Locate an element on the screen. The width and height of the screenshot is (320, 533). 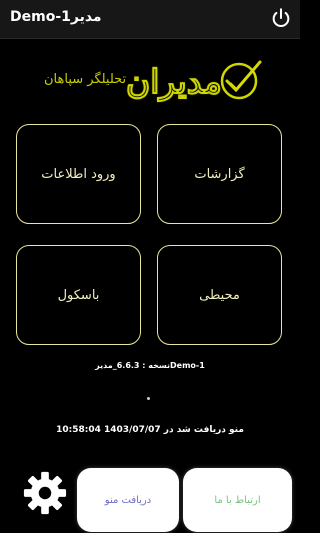
power-icon is located at coordinates (281, 18).